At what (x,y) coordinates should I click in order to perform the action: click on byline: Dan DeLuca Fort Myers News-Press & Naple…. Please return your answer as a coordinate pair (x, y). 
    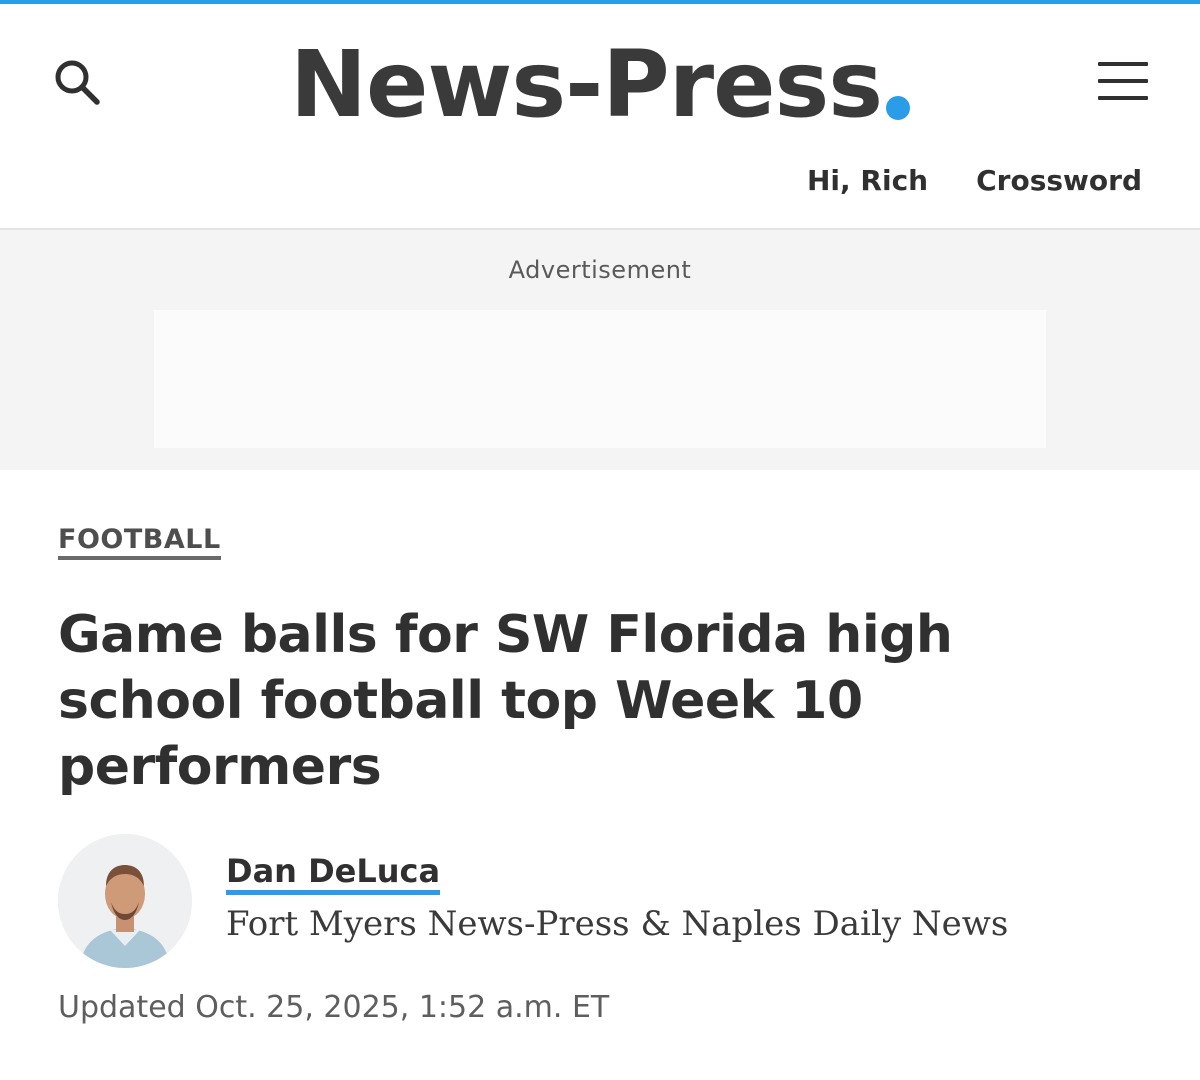
    Looking at the image, I should click on (600, 901).